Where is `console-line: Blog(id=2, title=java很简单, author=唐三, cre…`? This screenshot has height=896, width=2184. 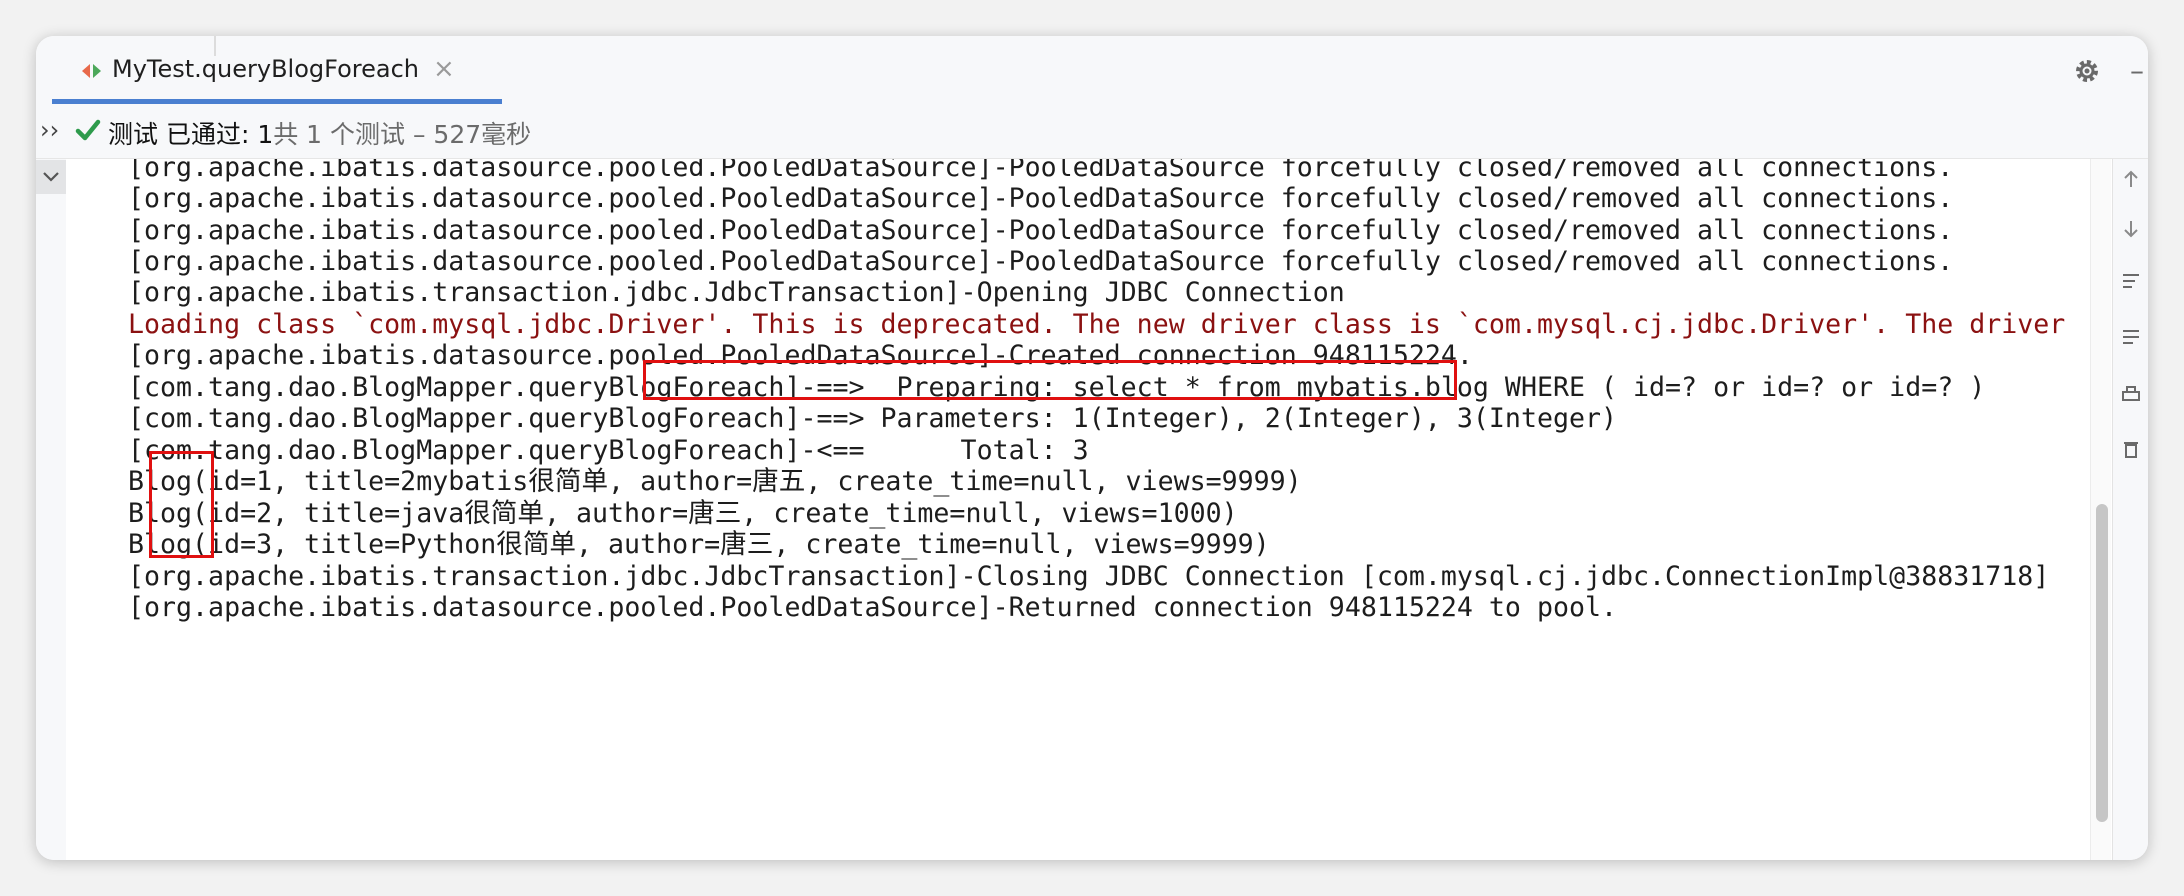 console-line: Blog(id=2, title=java很简单, author=唐三, cre… is located at coordinates (683, 513).